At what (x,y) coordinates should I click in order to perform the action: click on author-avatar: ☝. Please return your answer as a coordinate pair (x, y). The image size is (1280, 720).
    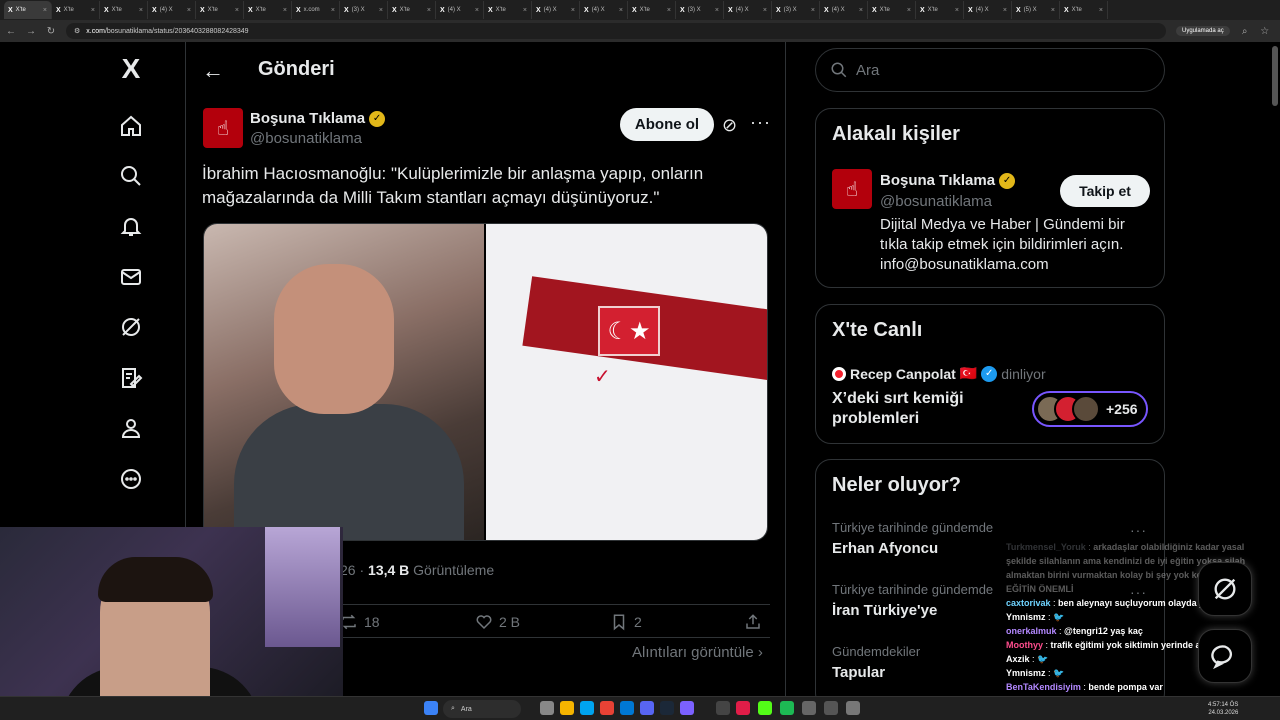
    Looking at the image, I should click on (223, 128).